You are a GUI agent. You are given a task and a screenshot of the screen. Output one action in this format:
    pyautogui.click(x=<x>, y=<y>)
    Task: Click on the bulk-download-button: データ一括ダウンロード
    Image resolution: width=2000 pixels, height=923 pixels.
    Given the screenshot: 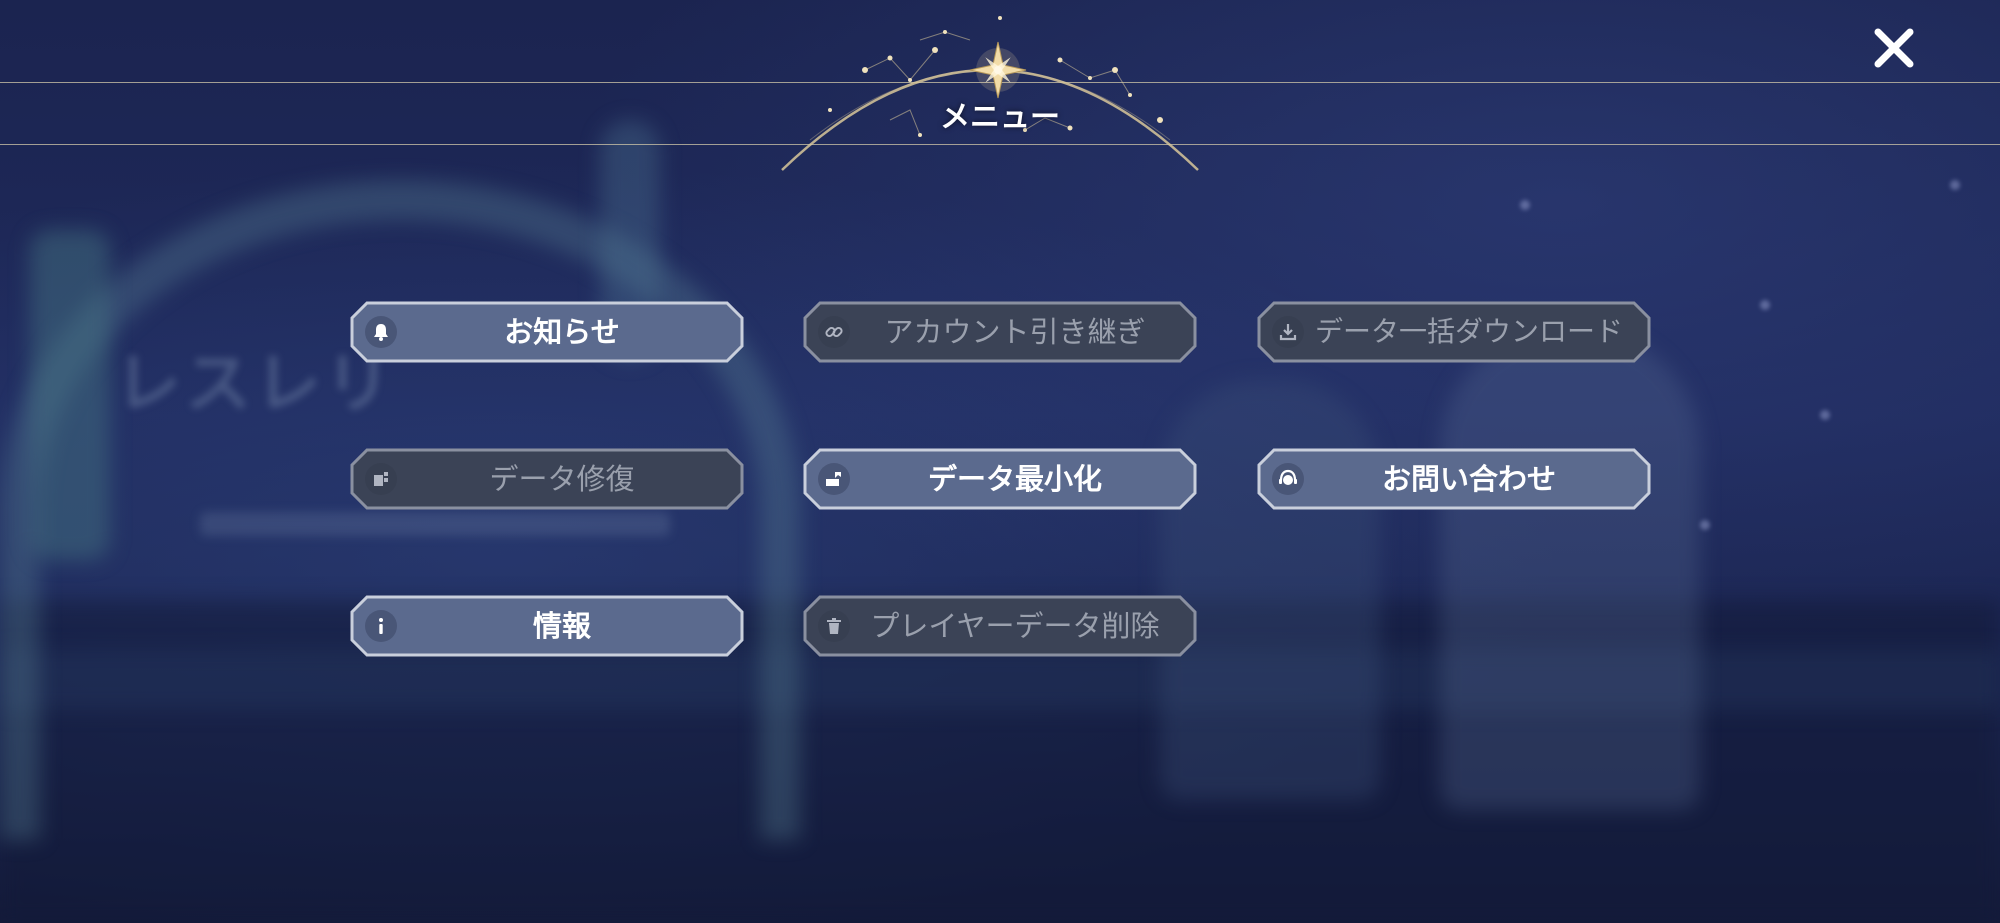 What is the action you would take?
    pyautogui.click(x=1454, y=332)
    